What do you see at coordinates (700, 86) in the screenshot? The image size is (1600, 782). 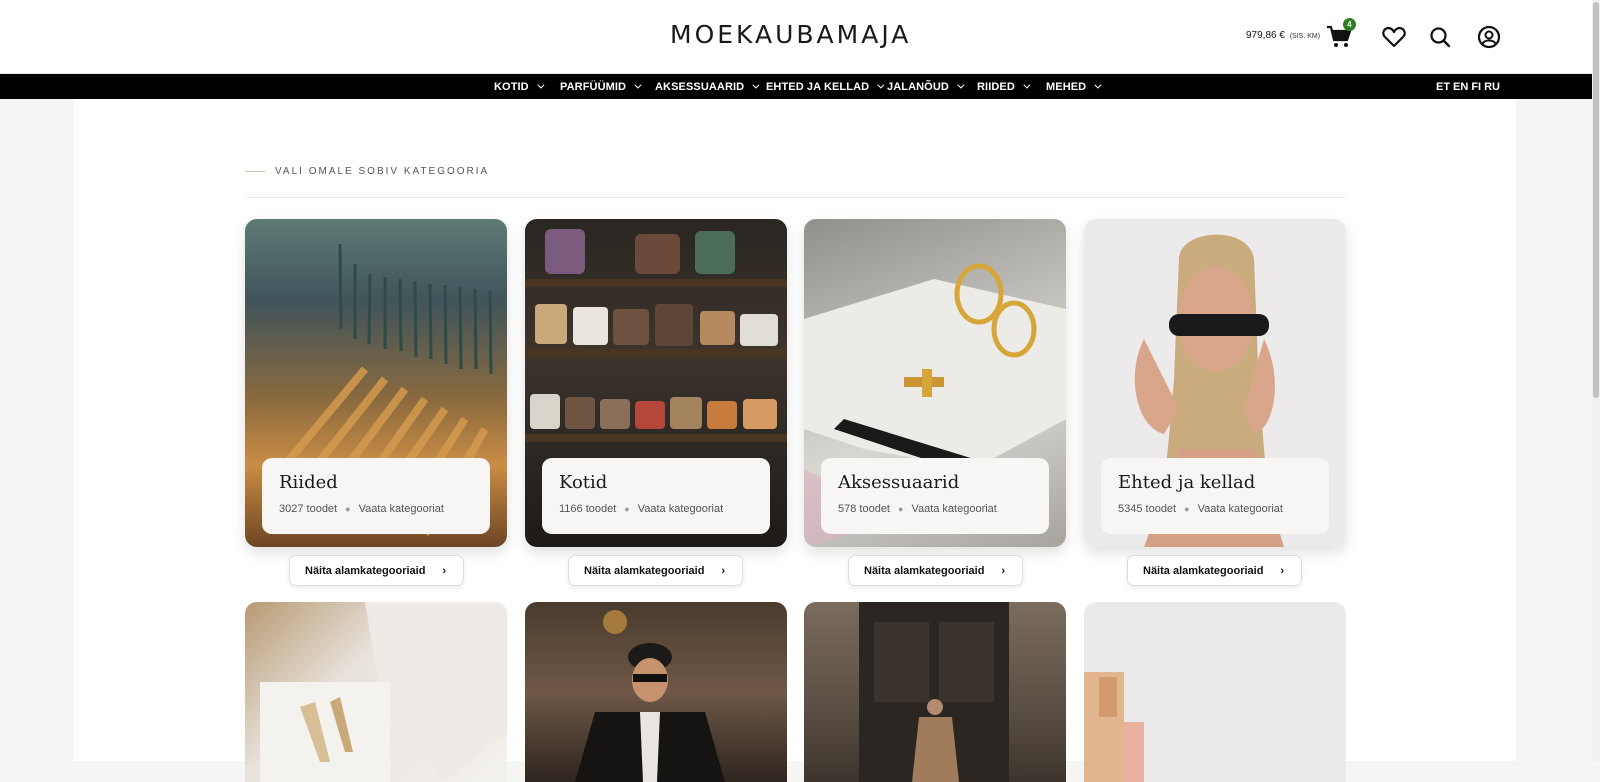 I see `nav-label: AKSESSUAARID` at bounding box center [700, 86].